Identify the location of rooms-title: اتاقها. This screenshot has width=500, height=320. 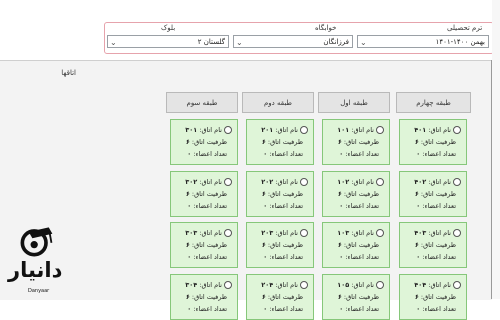
(68, 73).